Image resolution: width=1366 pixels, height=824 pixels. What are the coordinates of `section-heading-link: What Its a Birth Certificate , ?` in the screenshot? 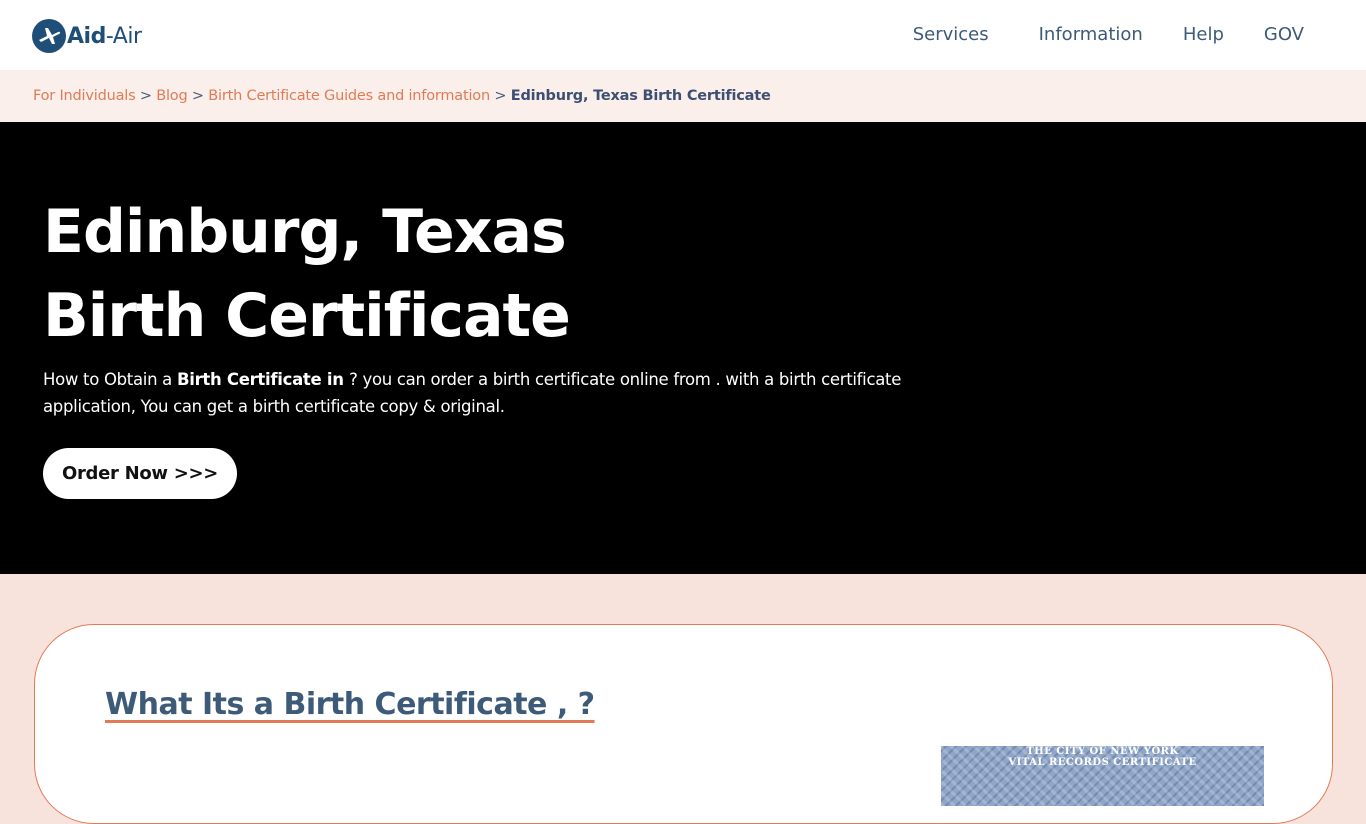 It's located at (350, 704).